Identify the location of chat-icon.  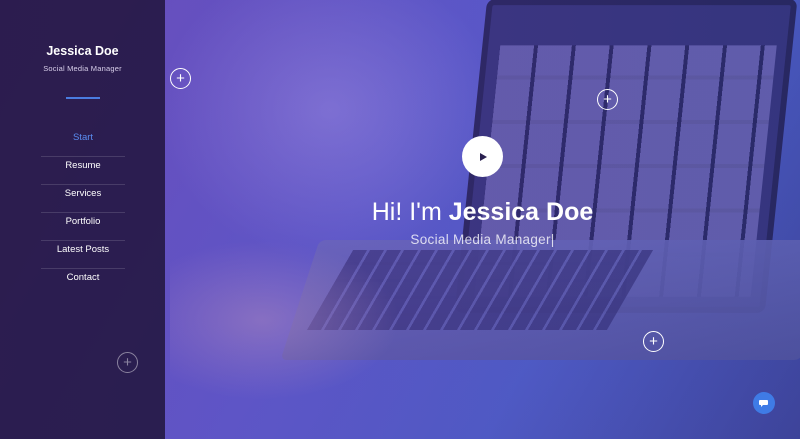
(763, 403).